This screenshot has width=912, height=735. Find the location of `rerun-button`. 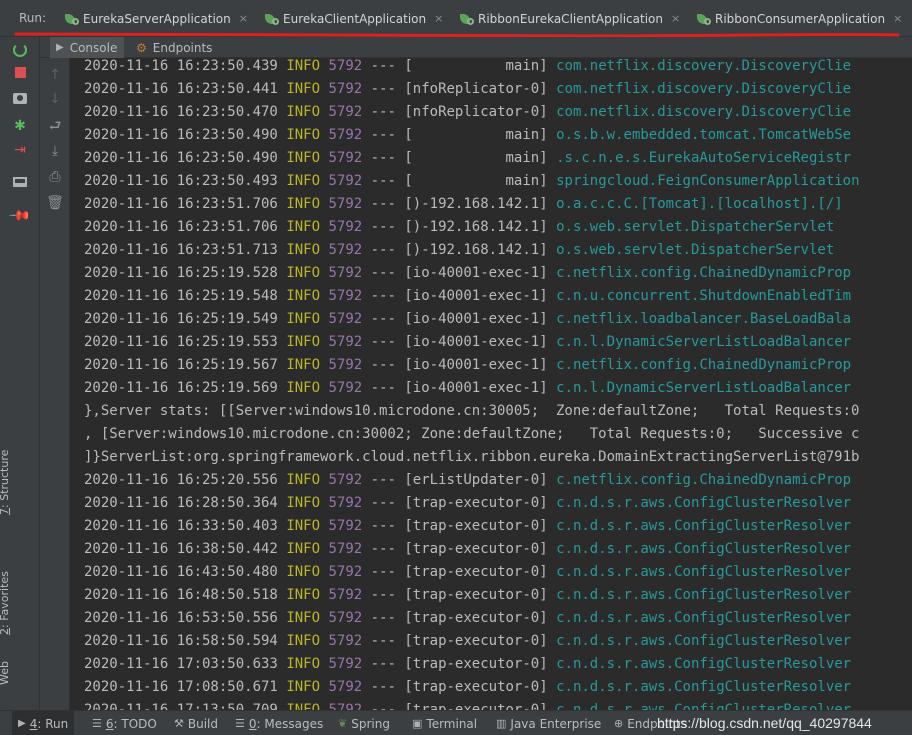

rerun-button is located at coordinates (20, 50).